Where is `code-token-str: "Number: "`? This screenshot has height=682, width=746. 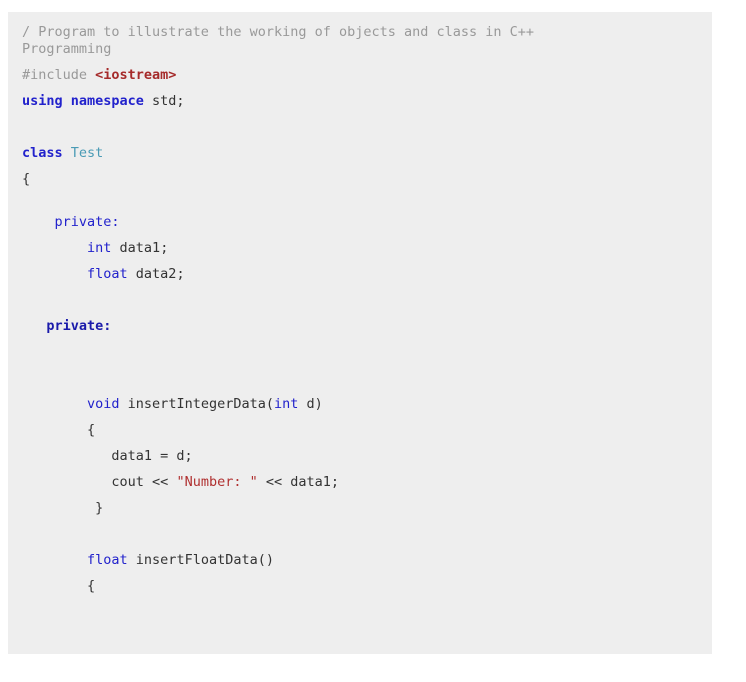 code-token-str: "Number: " is located at coordinates (217, 482).